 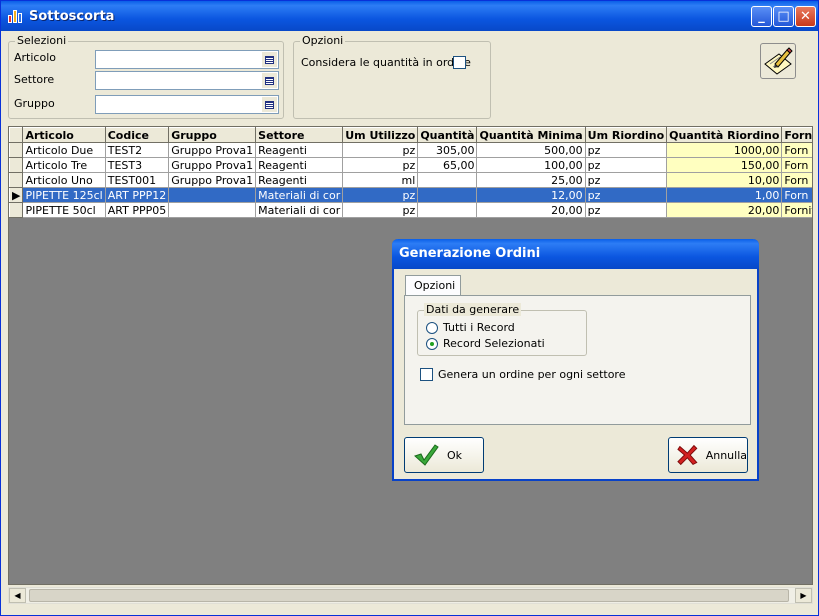 What do you see at coordinates (137, 165) in the screenshot?
I see `cell-codice: TEST3` at bounding box center [137, 165].